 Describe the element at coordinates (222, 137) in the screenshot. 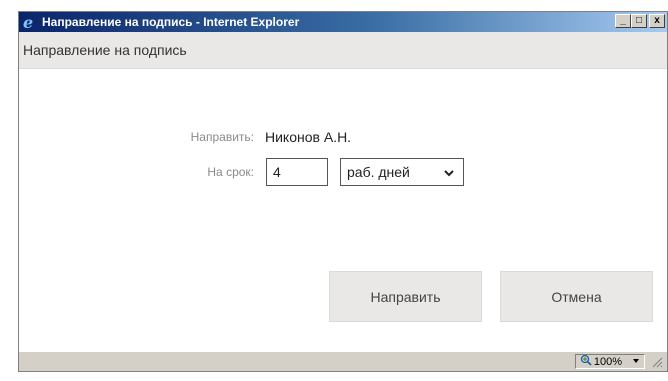

I see `recipient-label: Направить:` at that location.